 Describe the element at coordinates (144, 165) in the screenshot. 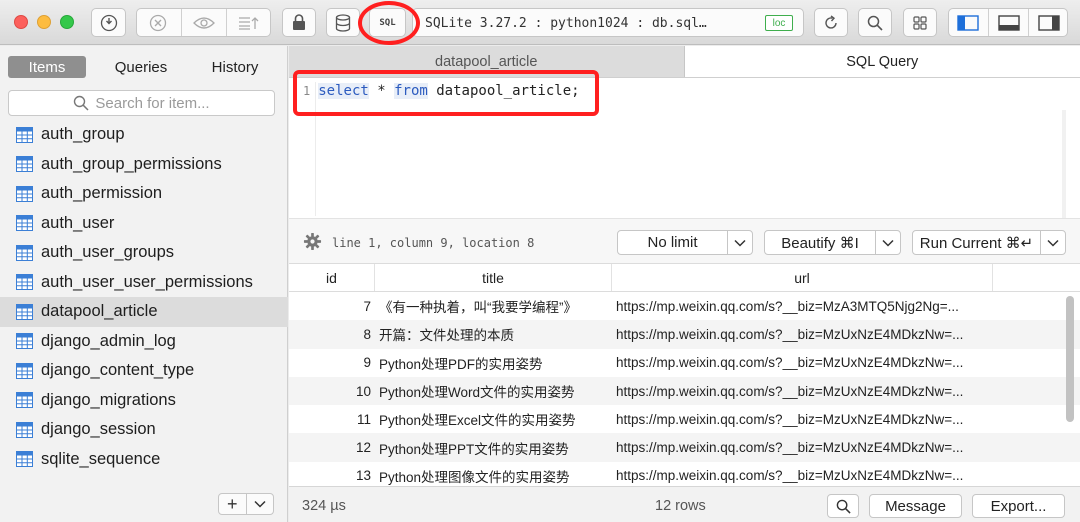

I see `sidebar-item-table: auth_group_permissions` at that location.